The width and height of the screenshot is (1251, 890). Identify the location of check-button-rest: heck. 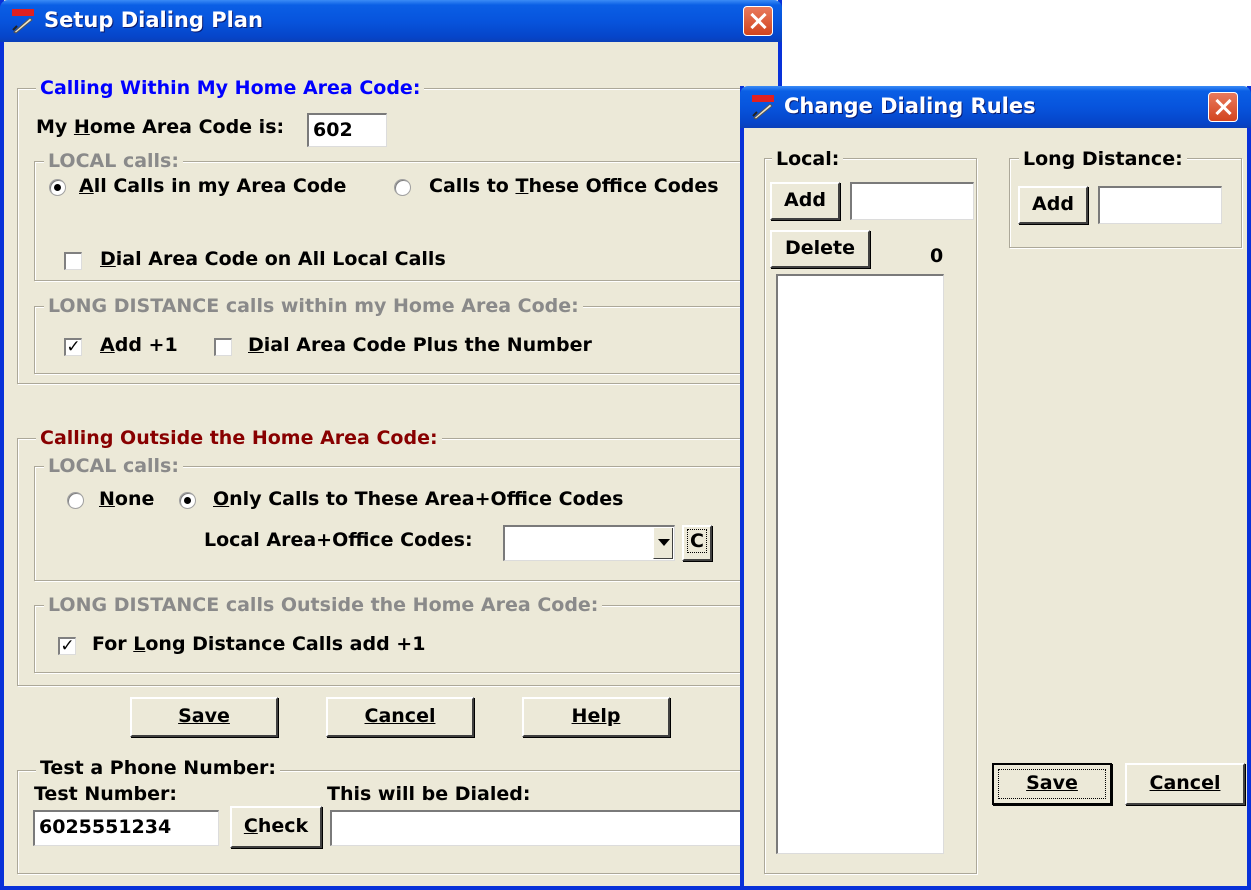
(283, 826).